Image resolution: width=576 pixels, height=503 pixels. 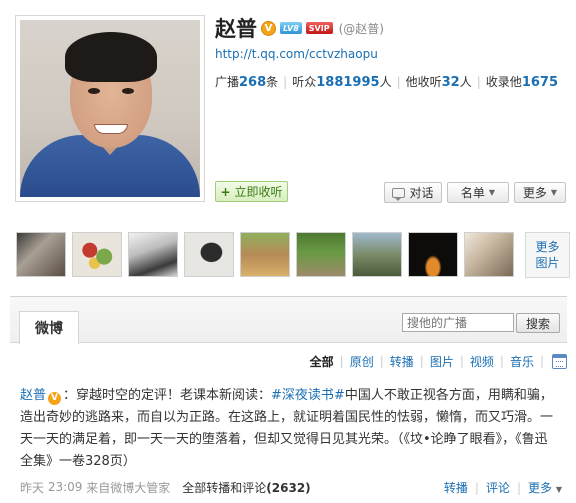 What do you see at coordinates (522, 361) in the screenshot?
I see `filter-music: 音乐` at bounding box center [522, 361].